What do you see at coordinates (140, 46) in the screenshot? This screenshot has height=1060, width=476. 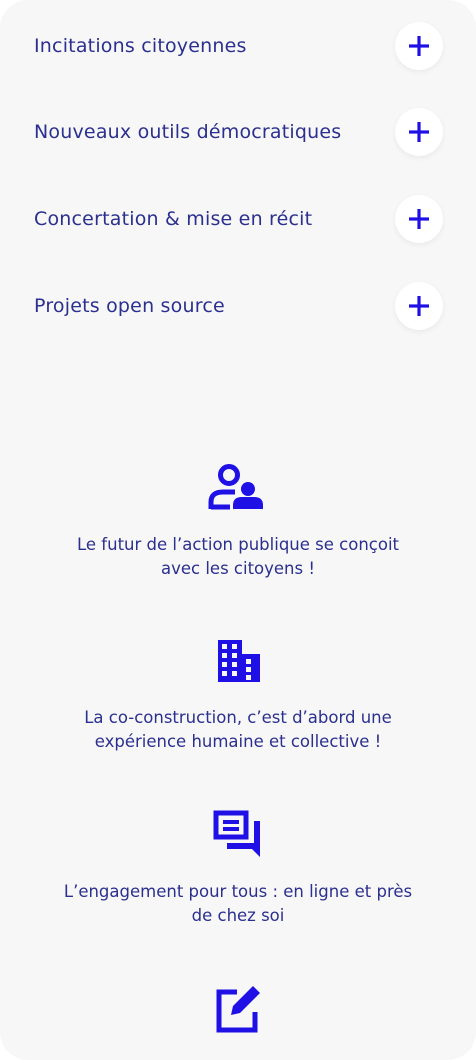 I see `accordion-label: Incitations citoyennes` at bounding box center [140, 46].